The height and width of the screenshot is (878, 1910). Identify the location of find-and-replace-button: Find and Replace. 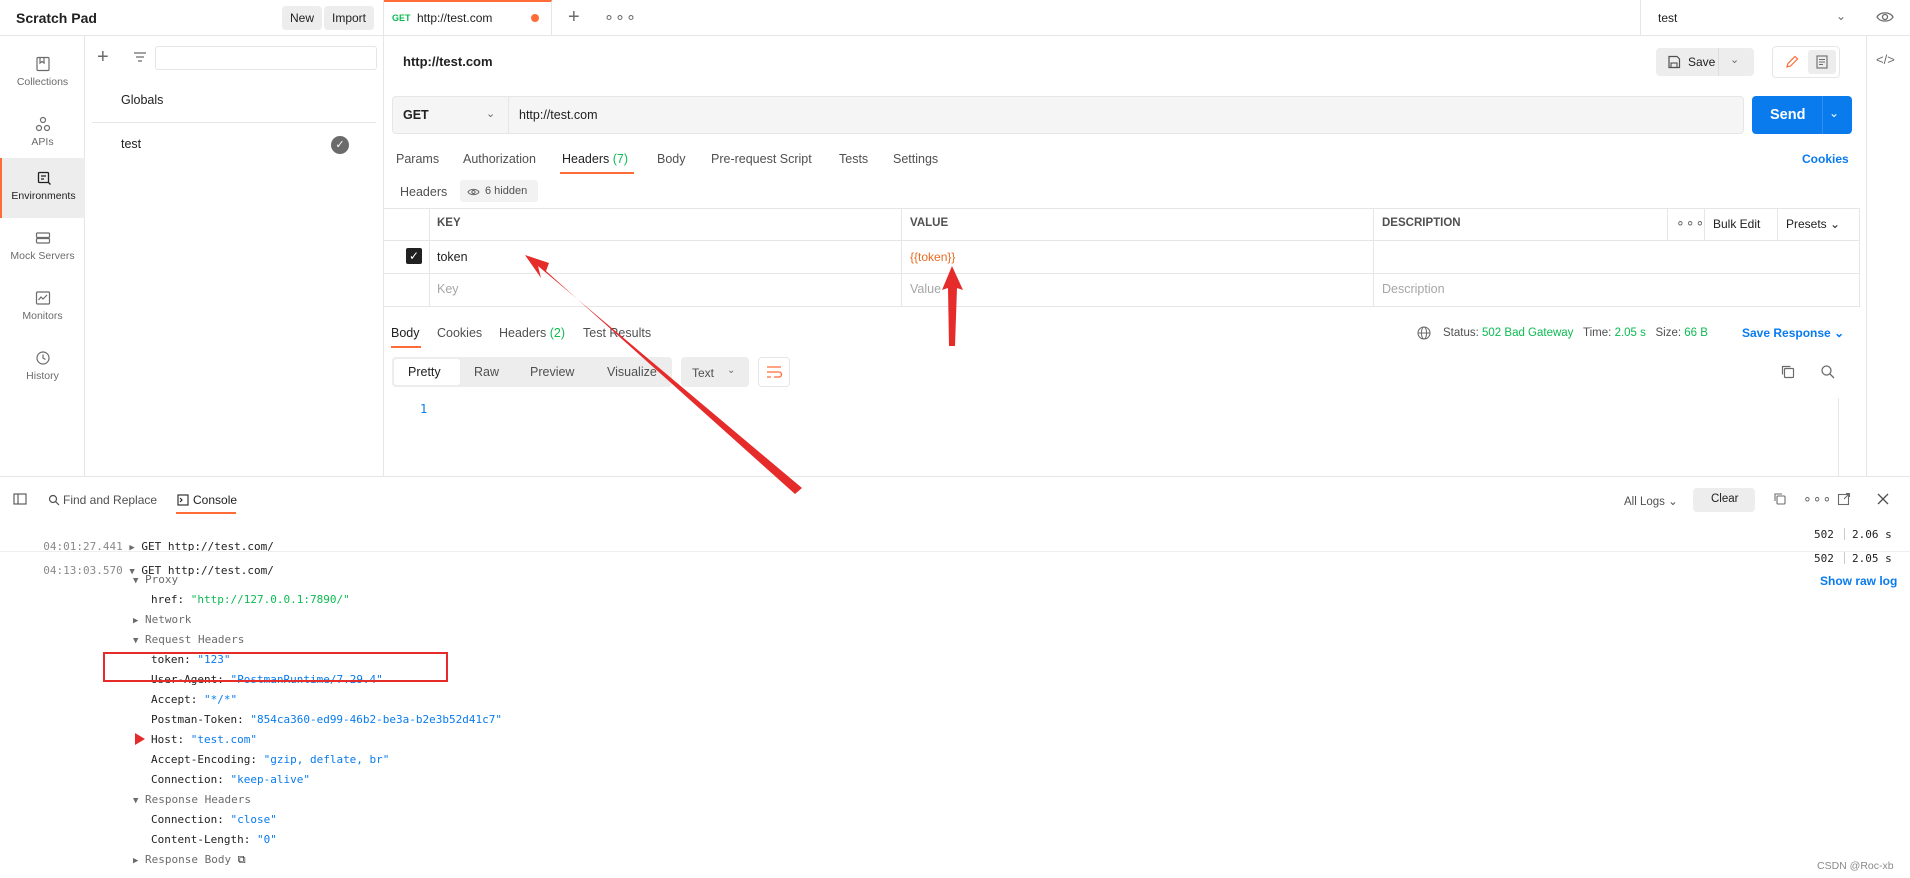
(110, 500).